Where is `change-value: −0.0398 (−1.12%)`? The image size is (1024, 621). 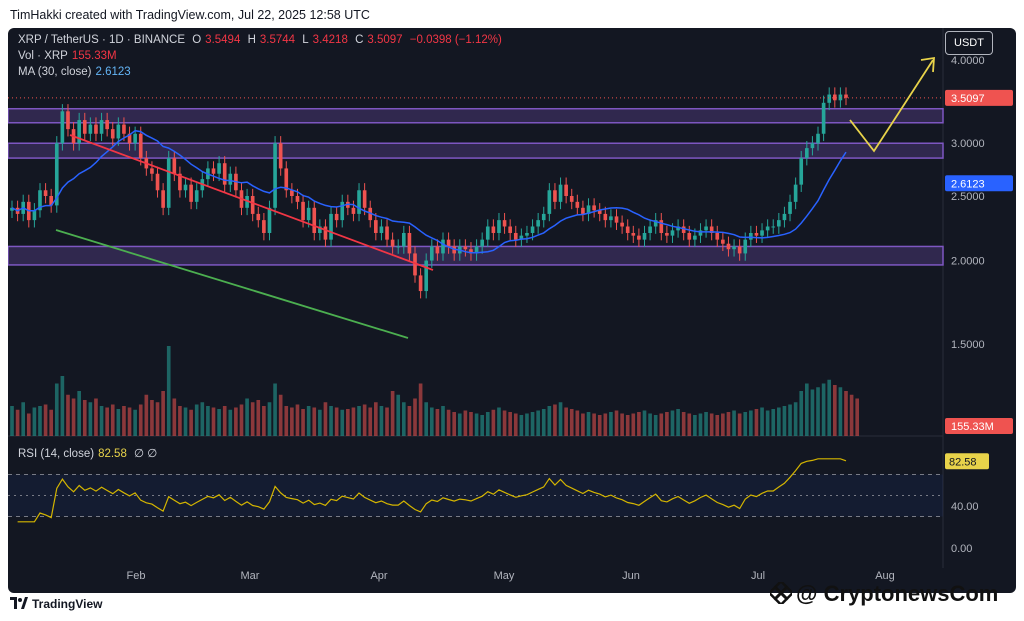 change-value: −0.0398 (−1.12%) is located at coordinates (455, 40).